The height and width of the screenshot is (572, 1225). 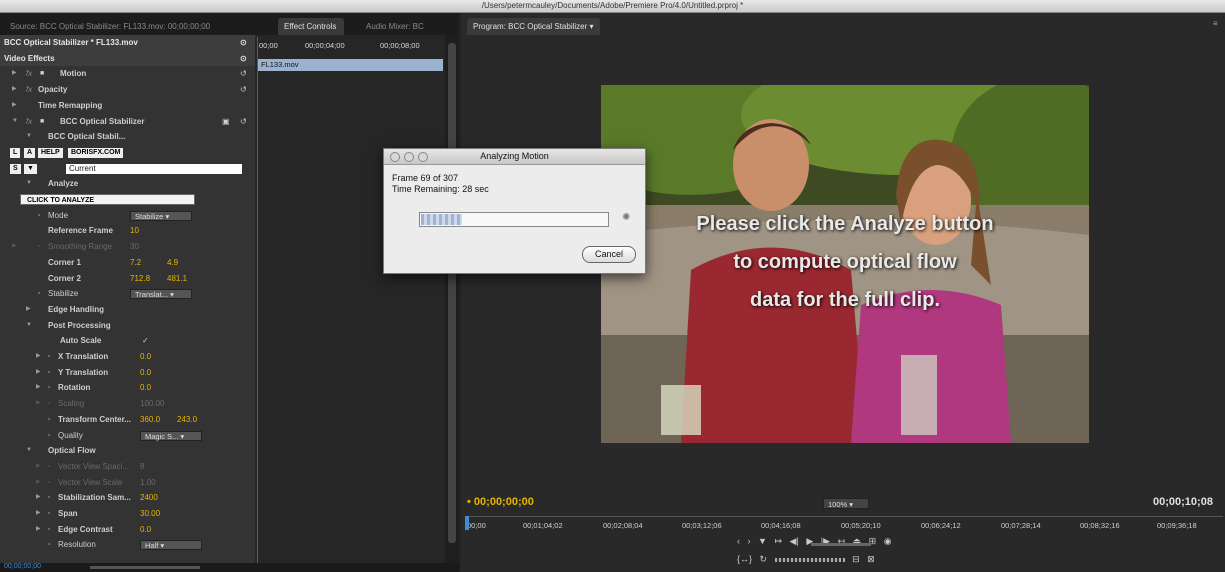 I want to click on rotation-value: 0.0, so click(x=145, y=388).